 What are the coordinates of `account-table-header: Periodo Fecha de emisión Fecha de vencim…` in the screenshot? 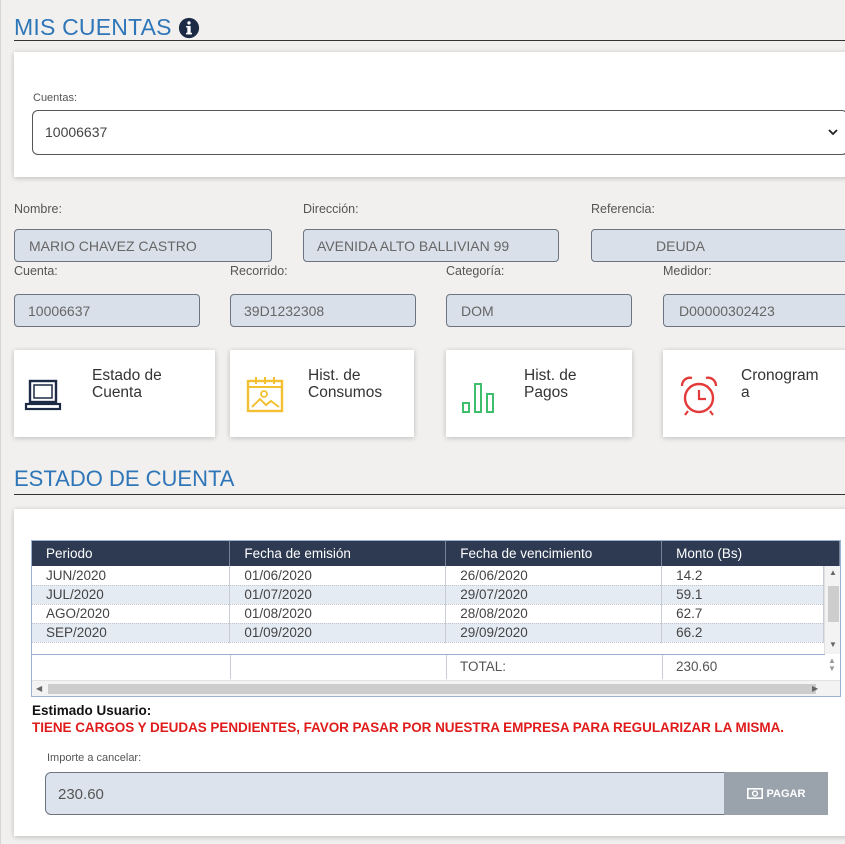 It's located at (436, 553).